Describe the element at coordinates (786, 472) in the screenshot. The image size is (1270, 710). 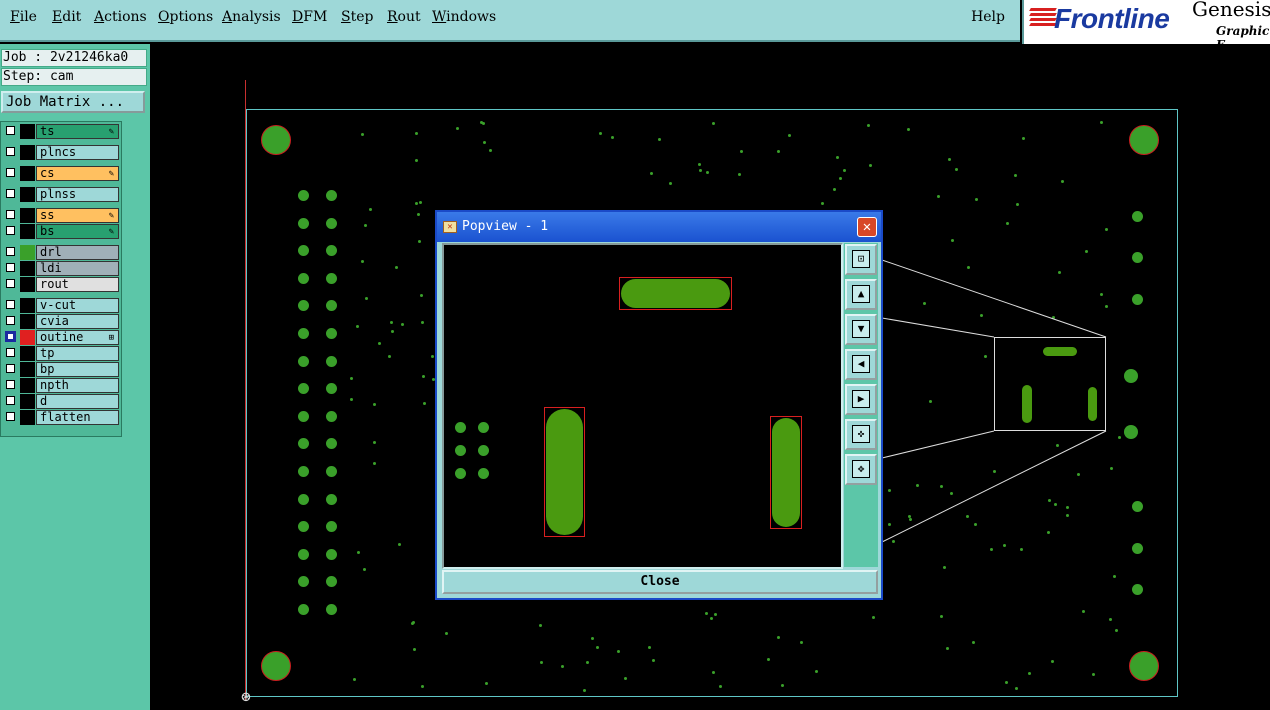
I see `pad-oblong-right` at that location.